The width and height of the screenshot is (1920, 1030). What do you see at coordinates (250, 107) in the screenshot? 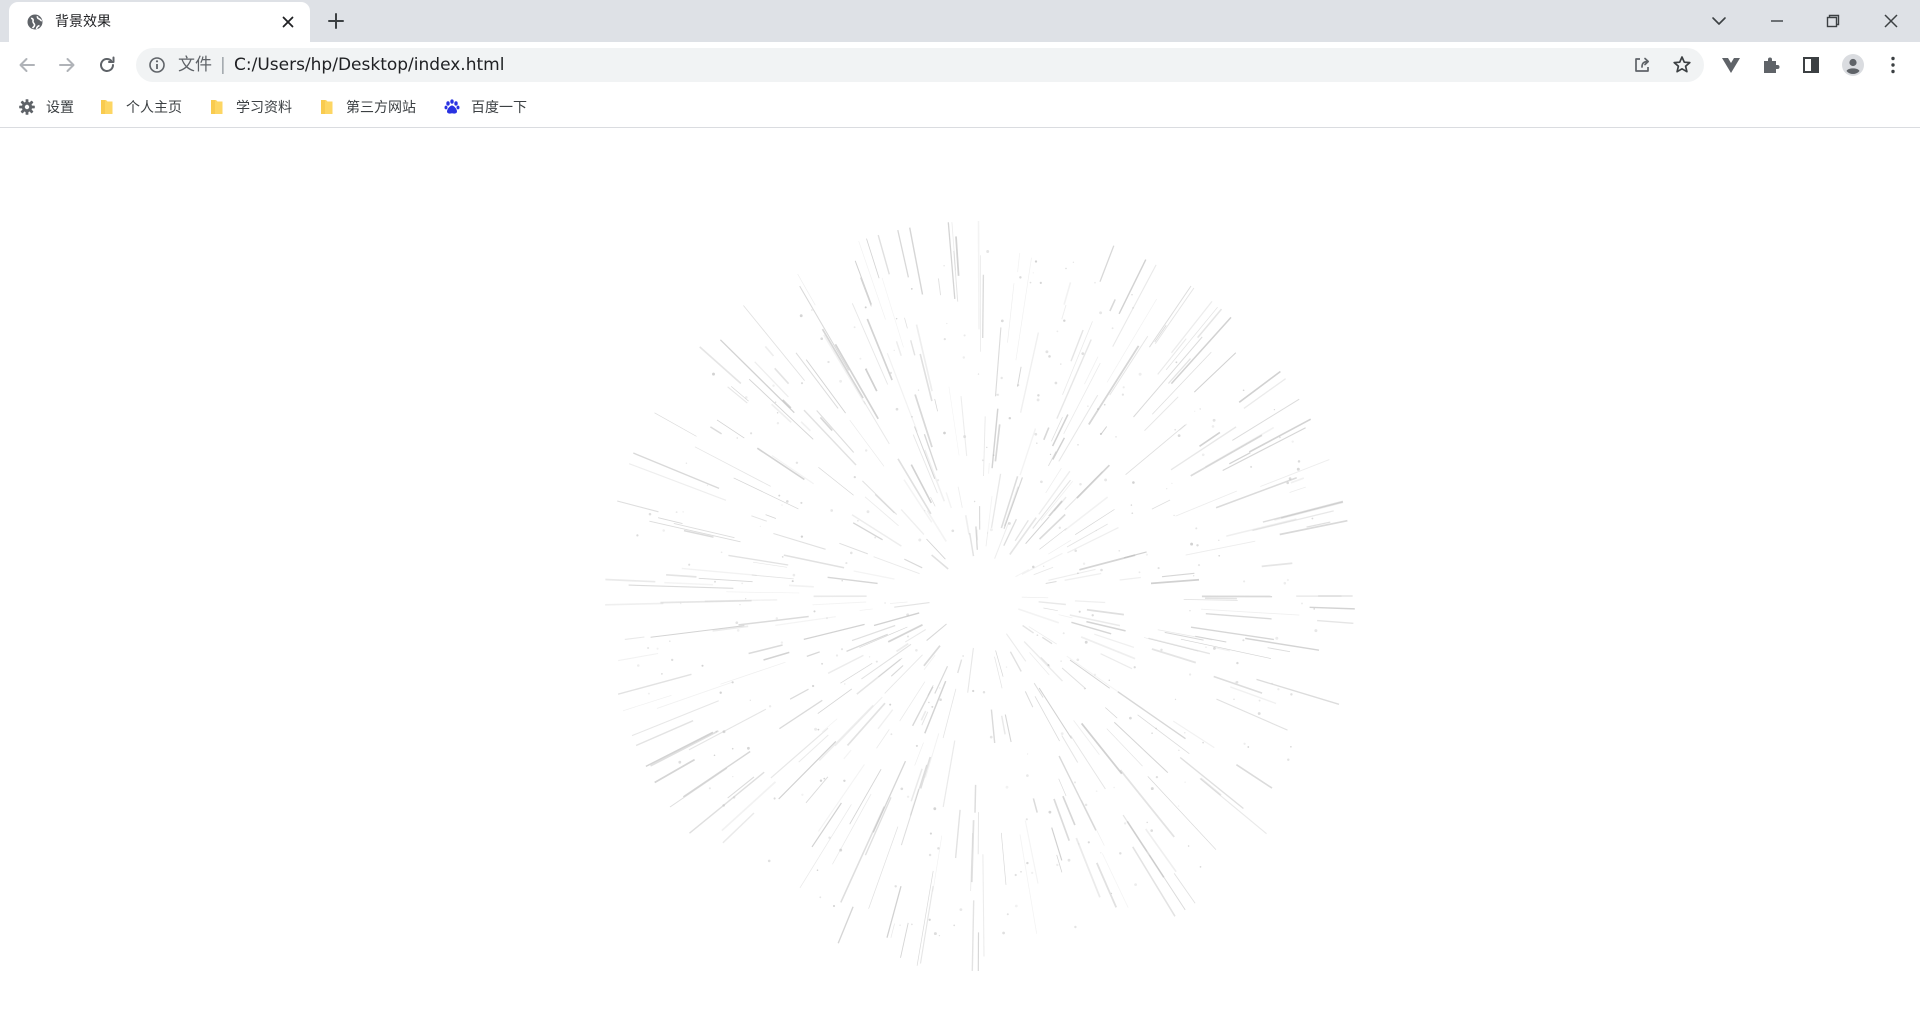
I see `bookmark-folder-study: 学习资料` at bounding box center [250, 107].